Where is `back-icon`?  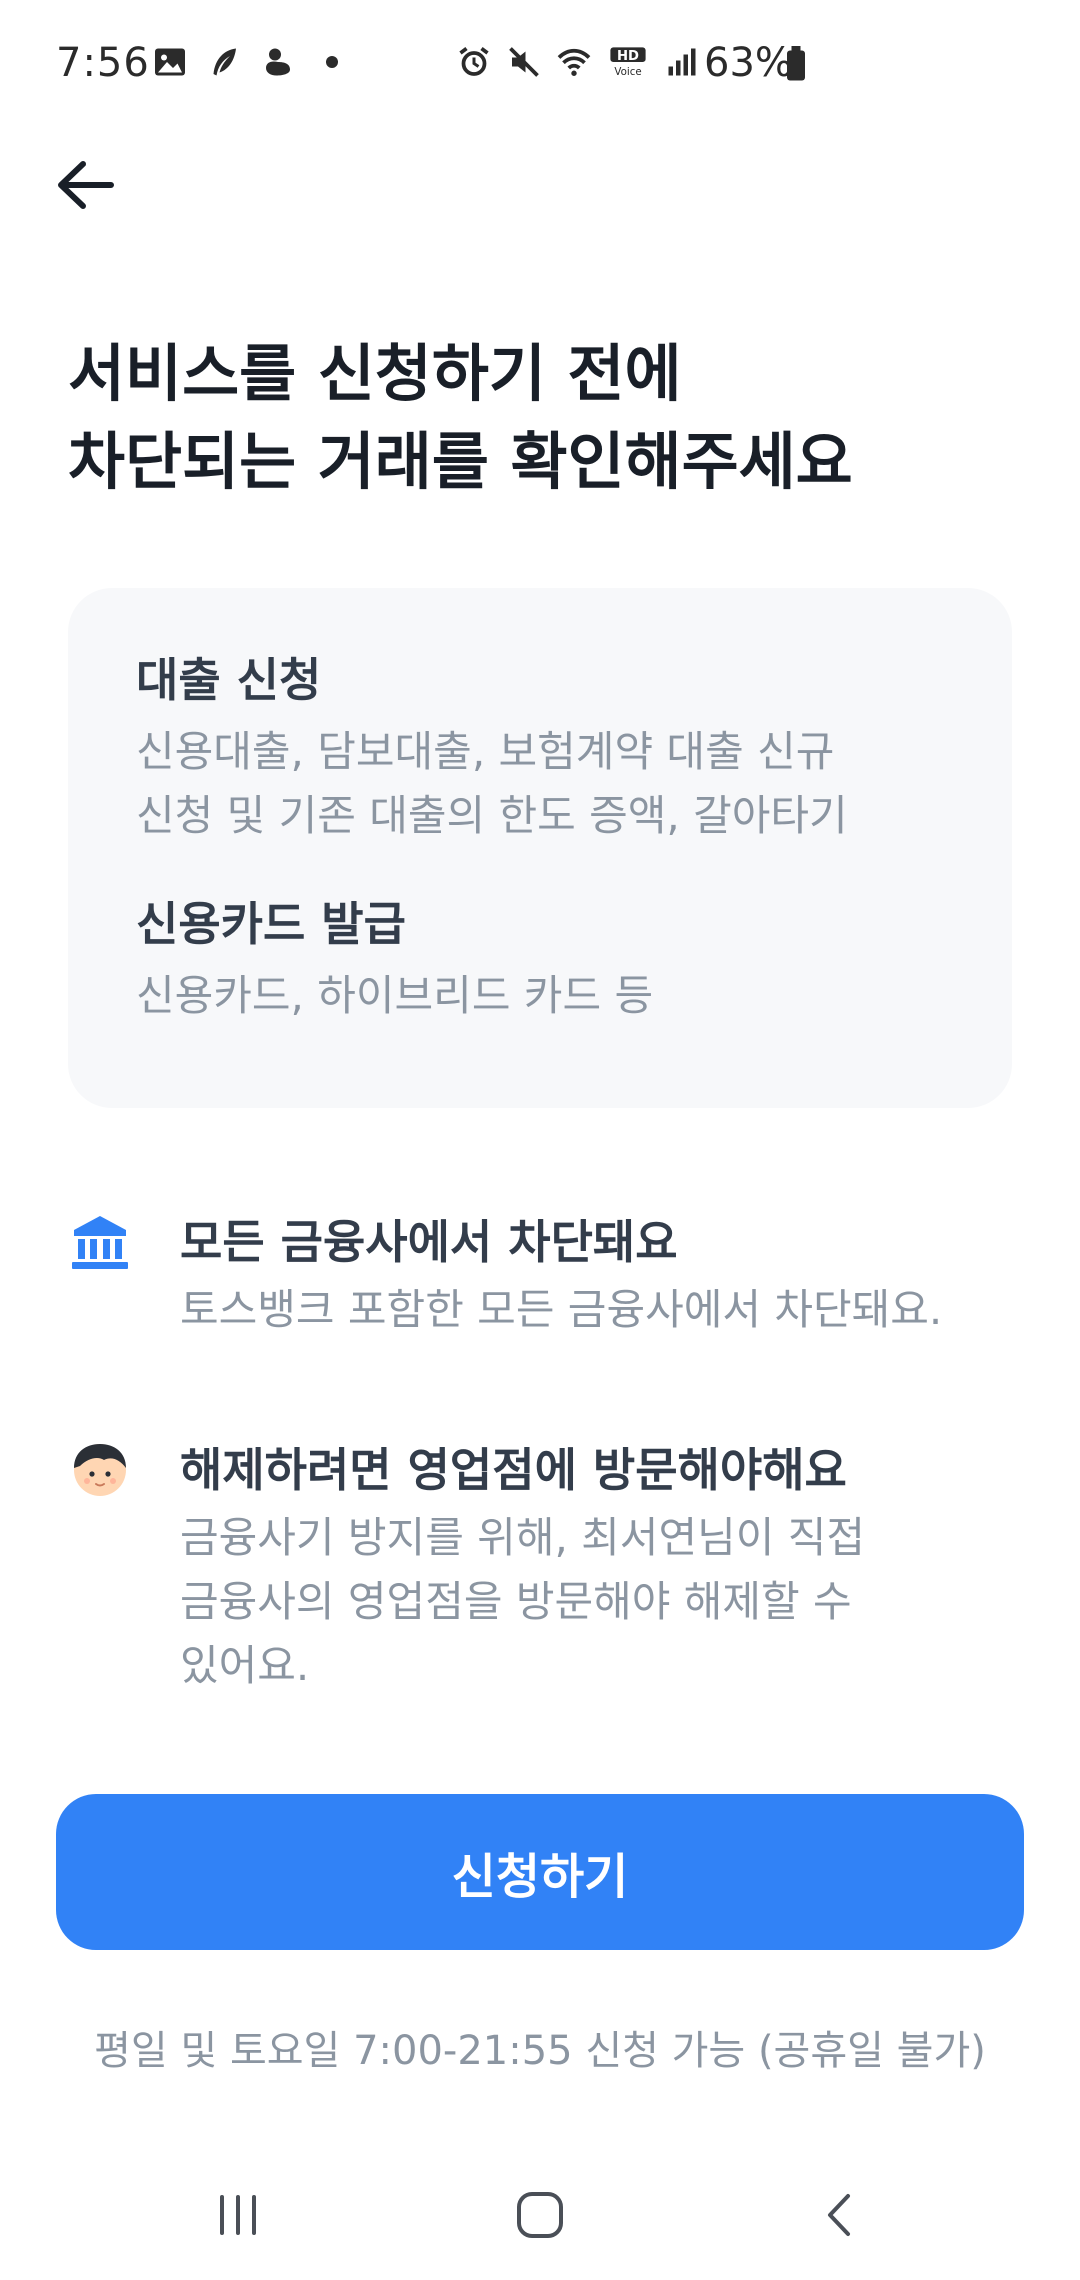
back-icon is located at coordinates (839, 2215).